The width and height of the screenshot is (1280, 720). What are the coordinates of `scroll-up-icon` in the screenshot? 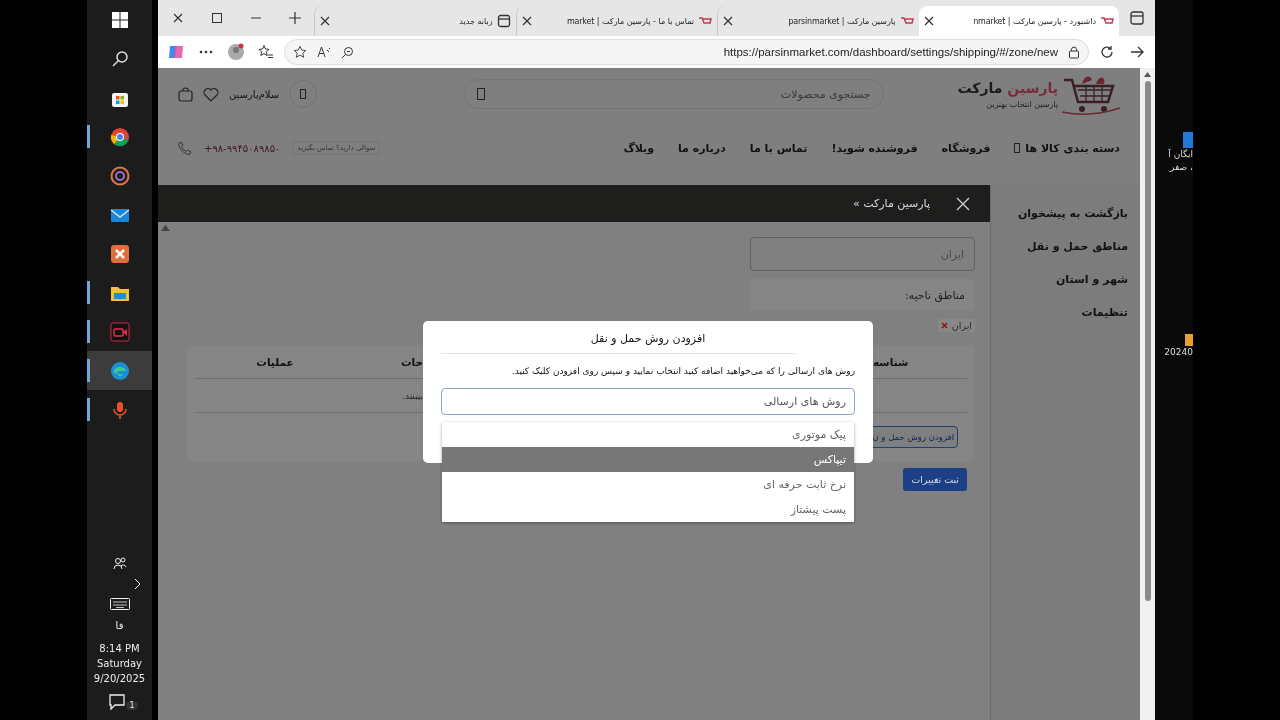 It's located at (1147, 74).